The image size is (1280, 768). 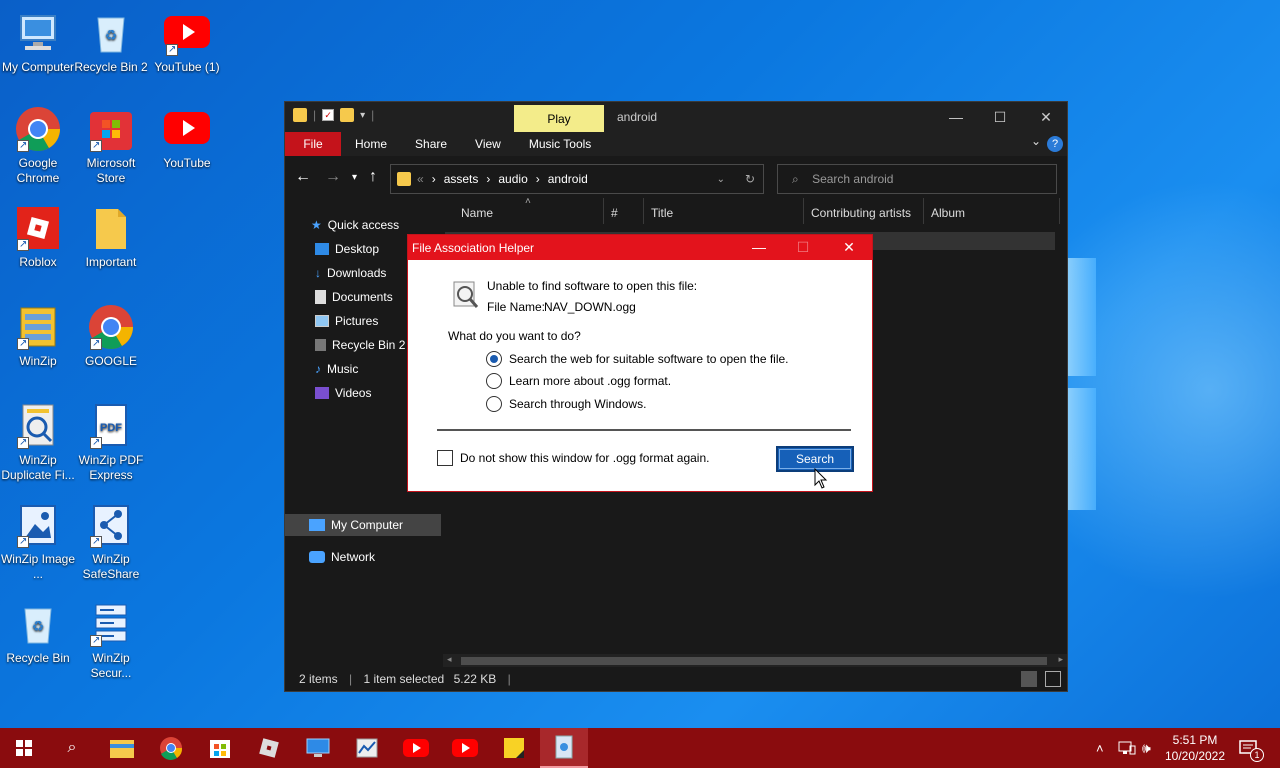 I want to click on do-not-show-checkbox, so click(x=445, y=458).